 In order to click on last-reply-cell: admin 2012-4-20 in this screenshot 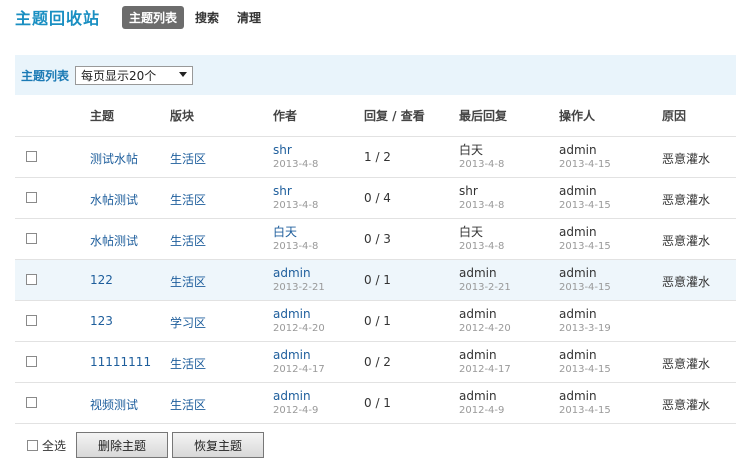, I will do `click(485, 321)`.